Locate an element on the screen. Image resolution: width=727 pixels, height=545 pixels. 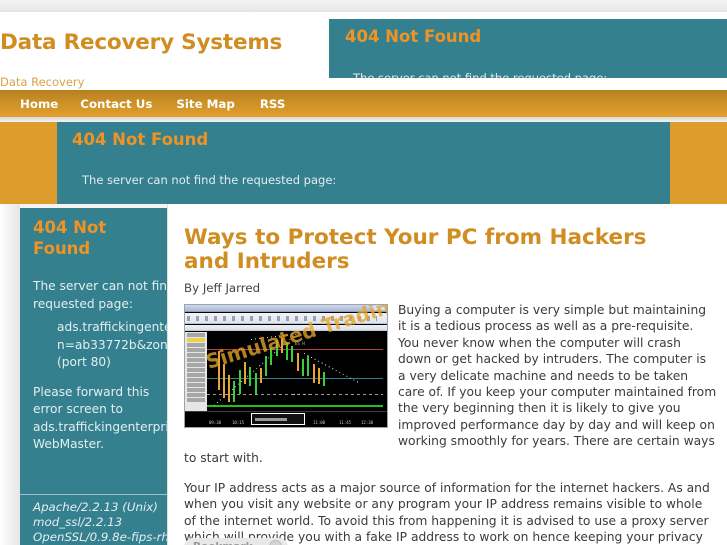
nav-list: Home Contact Us Site Map RSS is located at coordinates (152, 103).